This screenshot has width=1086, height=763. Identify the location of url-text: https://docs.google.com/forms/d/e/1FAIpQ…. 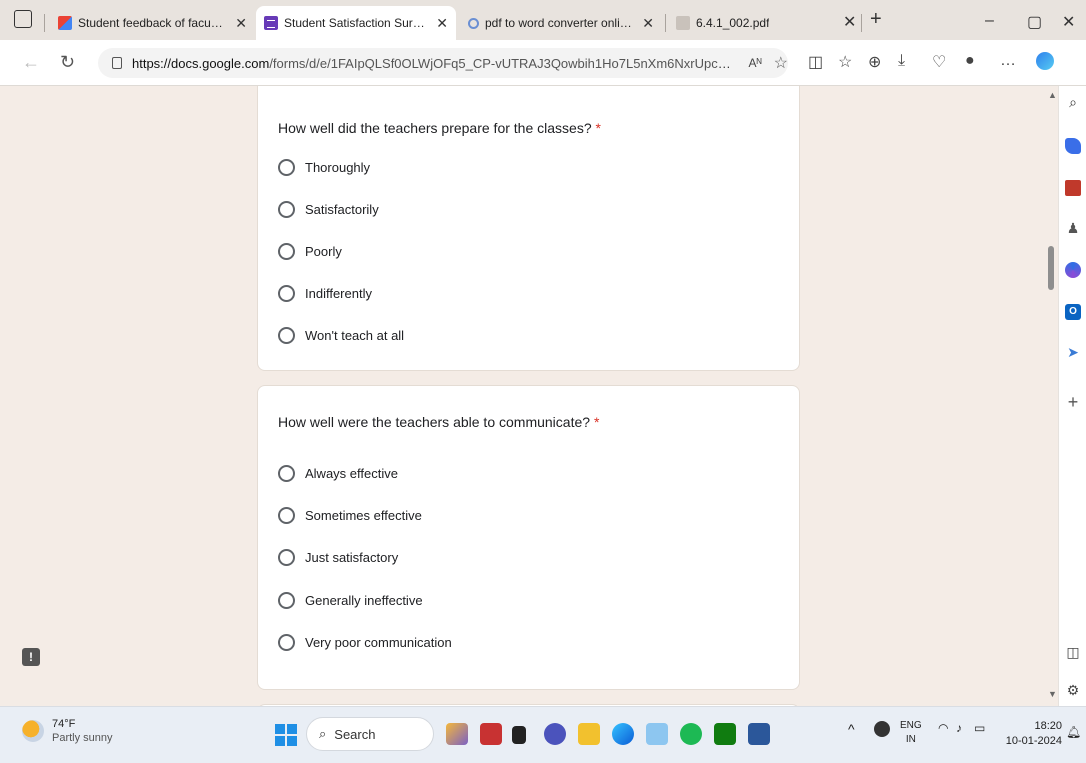
(435, 63).